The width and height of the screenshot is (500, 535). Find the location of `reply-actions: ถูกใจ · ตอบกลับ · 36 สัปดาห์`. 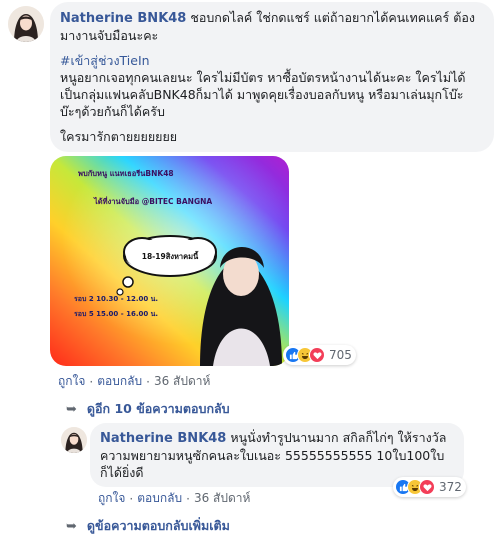

reply-actions: ถูกใจ · ตอบกลับ · 36 สัปดาห์ is located at coordinates (174, 498).